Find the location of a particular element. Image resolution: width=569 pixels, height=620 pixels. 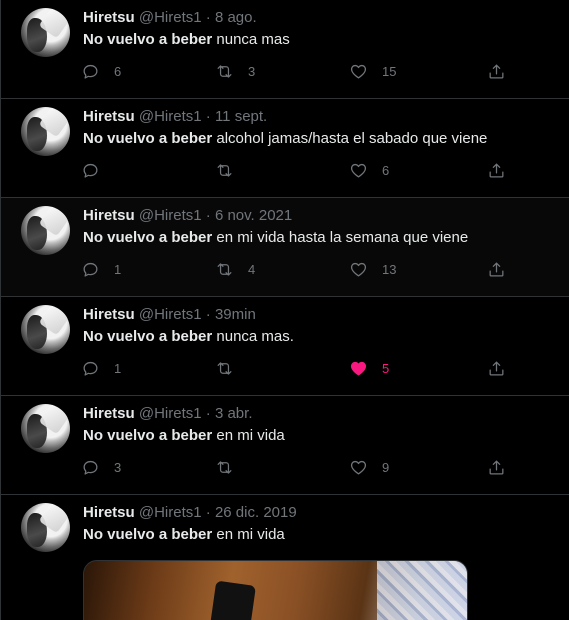

tweet-text: No vuelvo a beber nunca mas is located at coordinates (186, 40).